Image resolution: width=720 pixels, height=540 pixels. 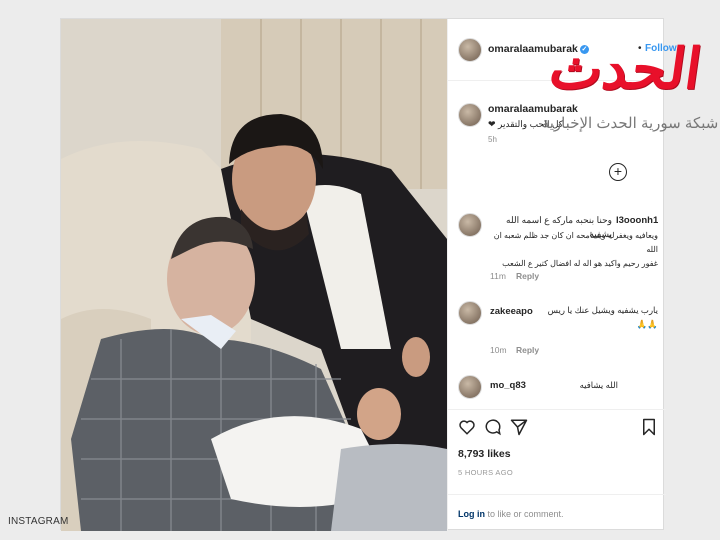 I want to click on site-watermark: الحدث شبكة سورية الحدث الإخبارية, so click(x=630, y=91).